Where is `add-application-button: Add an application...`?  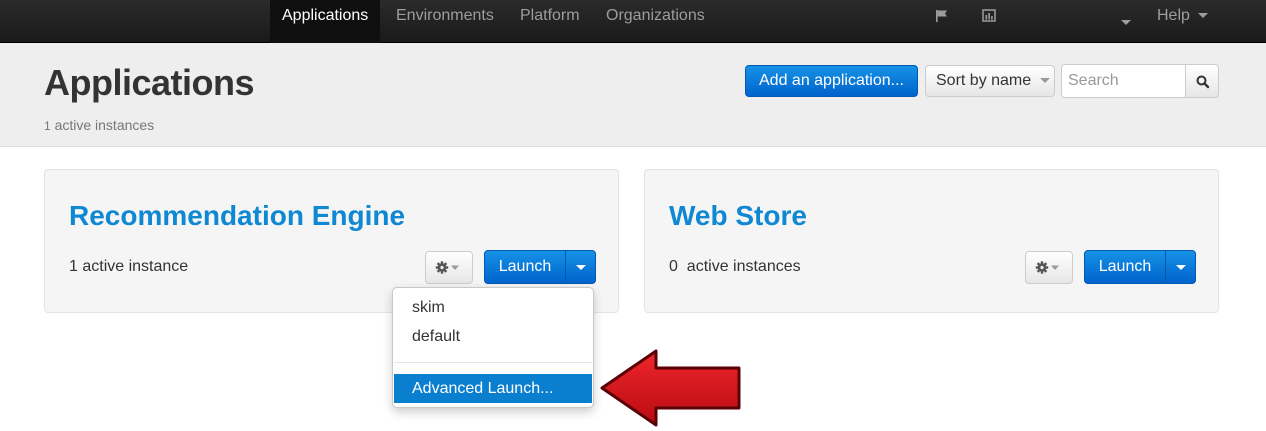 add-application-button: Add an application... is located at coordinates (831, 81).